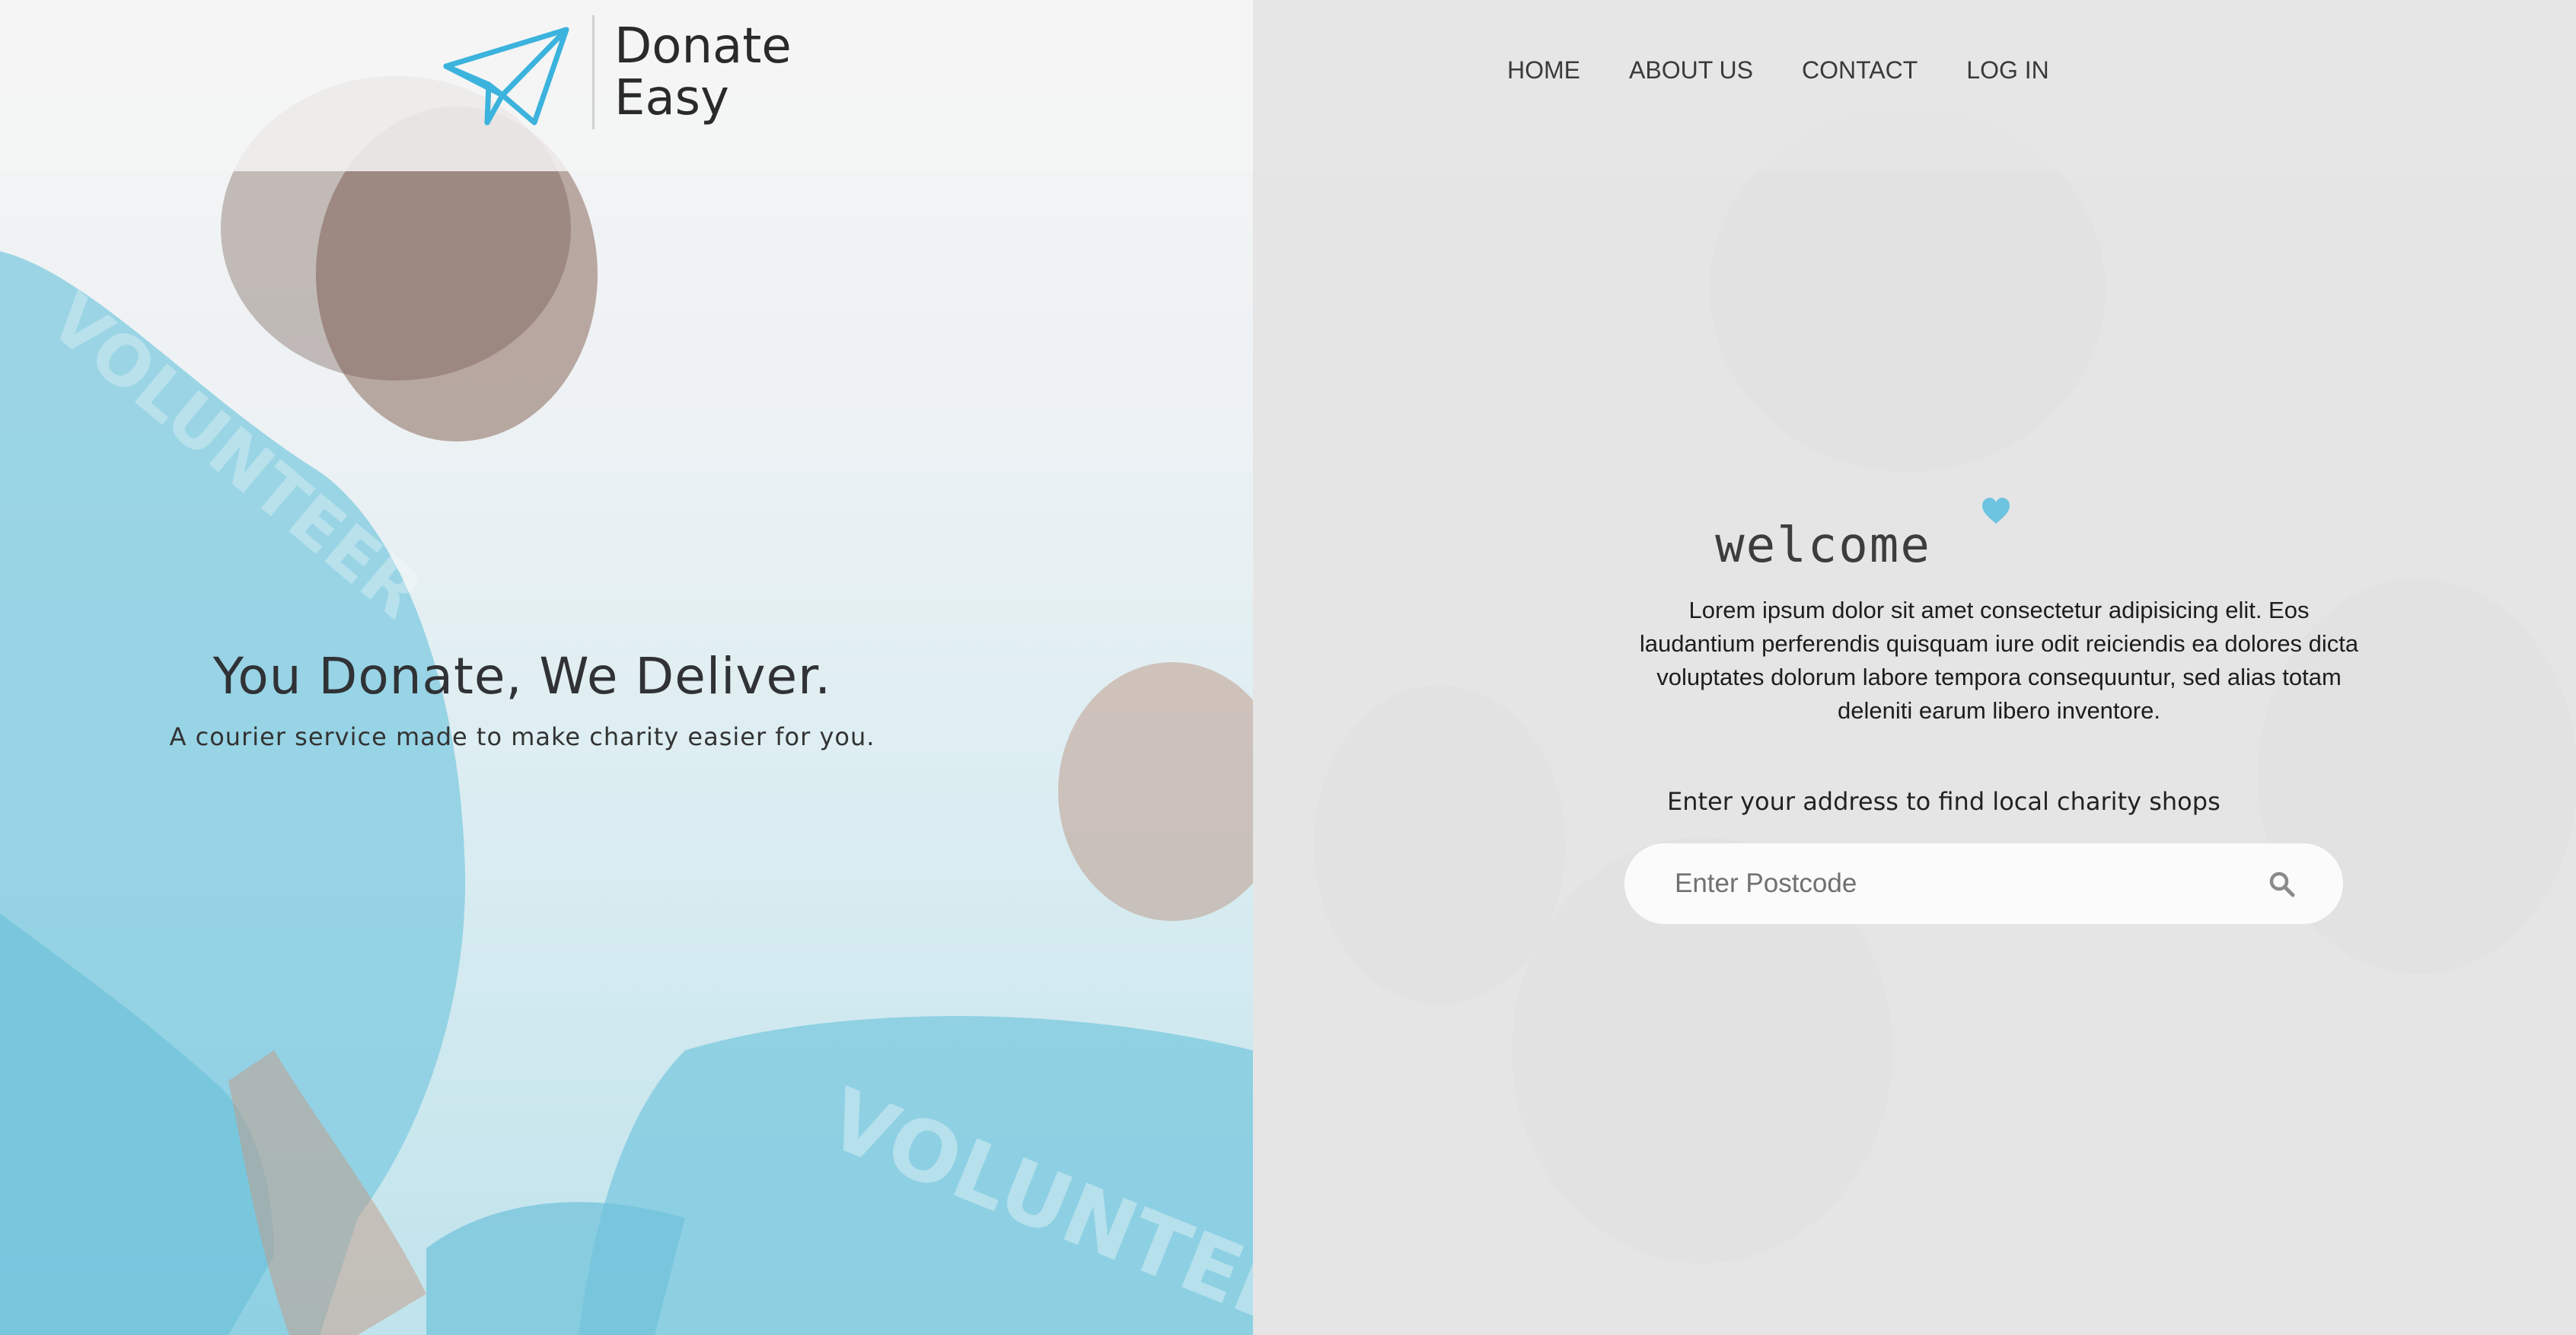 The height and width of the screenshot is (1335, 2576). Describe the element at coordinates (506, 76) in the screenshot. I see `paper-plane-icon` at that location.